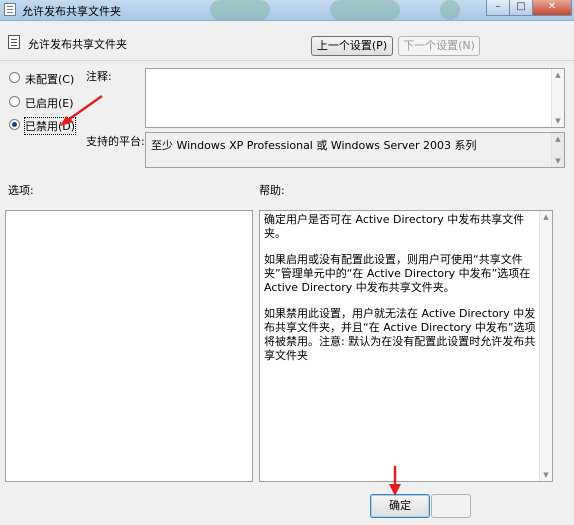 This screenshot has width=574, height=525. What do you see at coordinates (545, 346) in the screenshot?
I see `help-scrollbar: ▲ ▼` at bounding box center [545, 346].